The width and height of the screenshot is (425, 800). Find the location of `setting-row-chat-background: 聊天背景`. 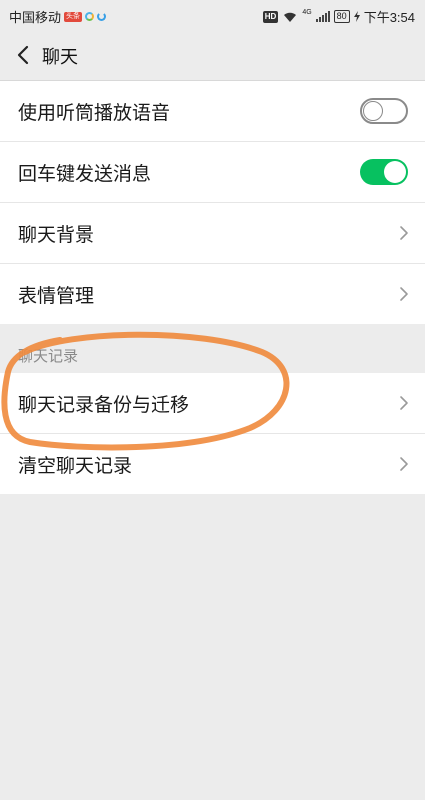

setting-row-chat-background: 聊天背景 is located at coordinates (212, 233).